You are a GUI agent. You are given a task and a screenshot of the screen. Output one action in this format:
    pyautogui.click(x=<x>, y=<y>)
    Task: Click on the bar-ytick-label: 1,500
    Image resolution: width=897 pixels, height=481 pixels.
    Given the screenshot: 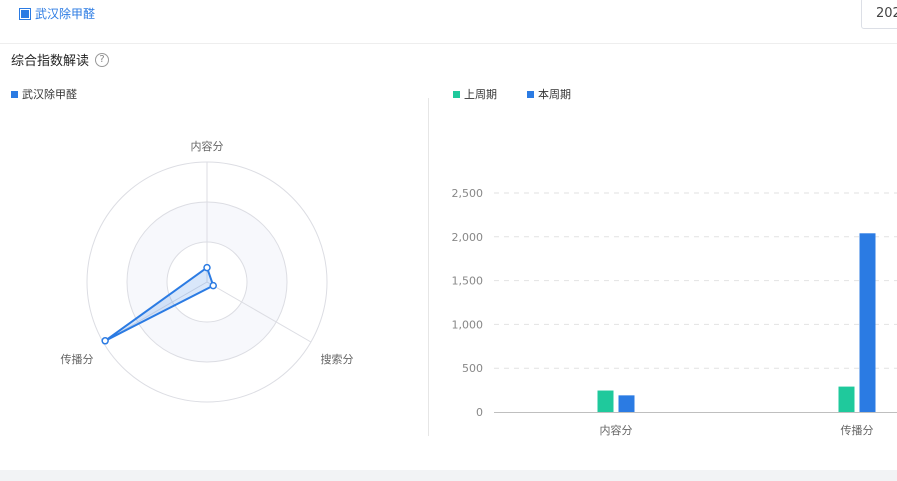 What is the action you would take?
    pyautogui.click(x=468, y=281)
    